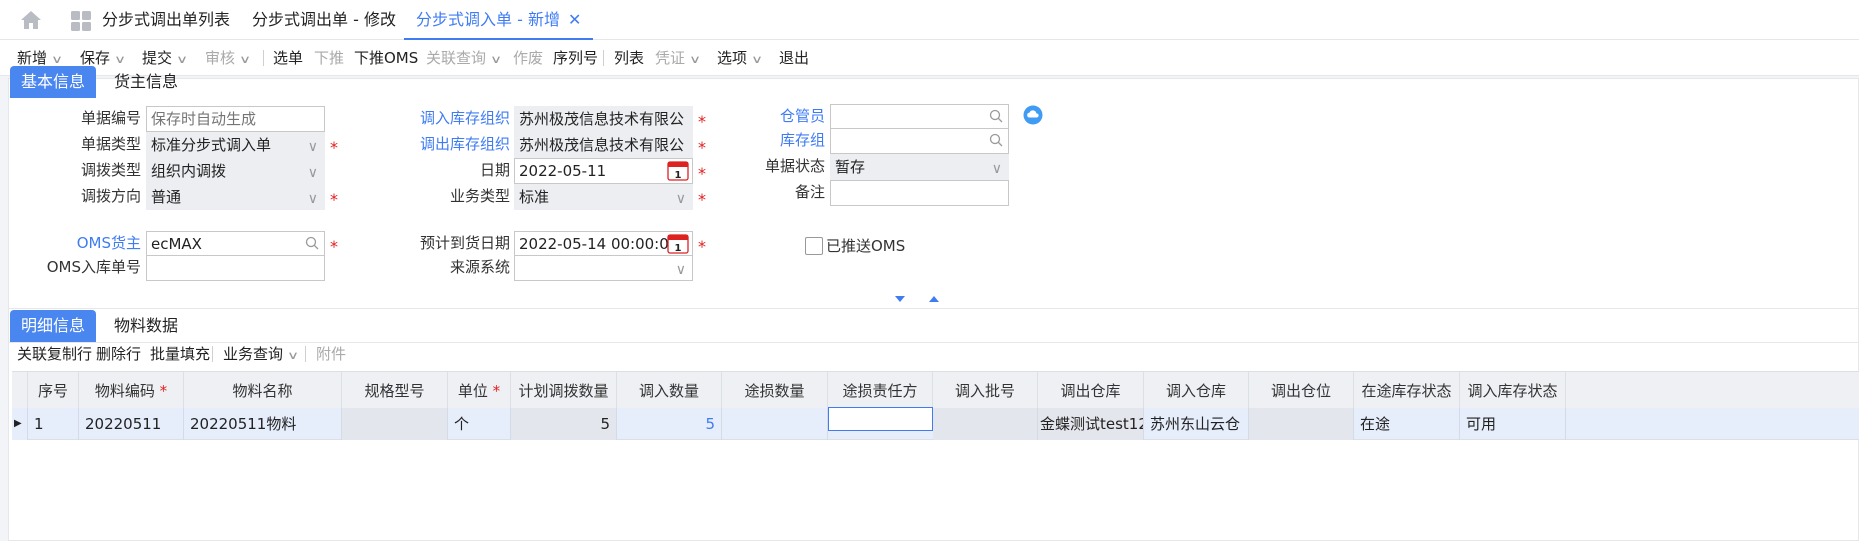  What do you see at coordinates (81, 21) in the screenshot?
I see `apps-grid-icon` at bounding box center [81, 21].